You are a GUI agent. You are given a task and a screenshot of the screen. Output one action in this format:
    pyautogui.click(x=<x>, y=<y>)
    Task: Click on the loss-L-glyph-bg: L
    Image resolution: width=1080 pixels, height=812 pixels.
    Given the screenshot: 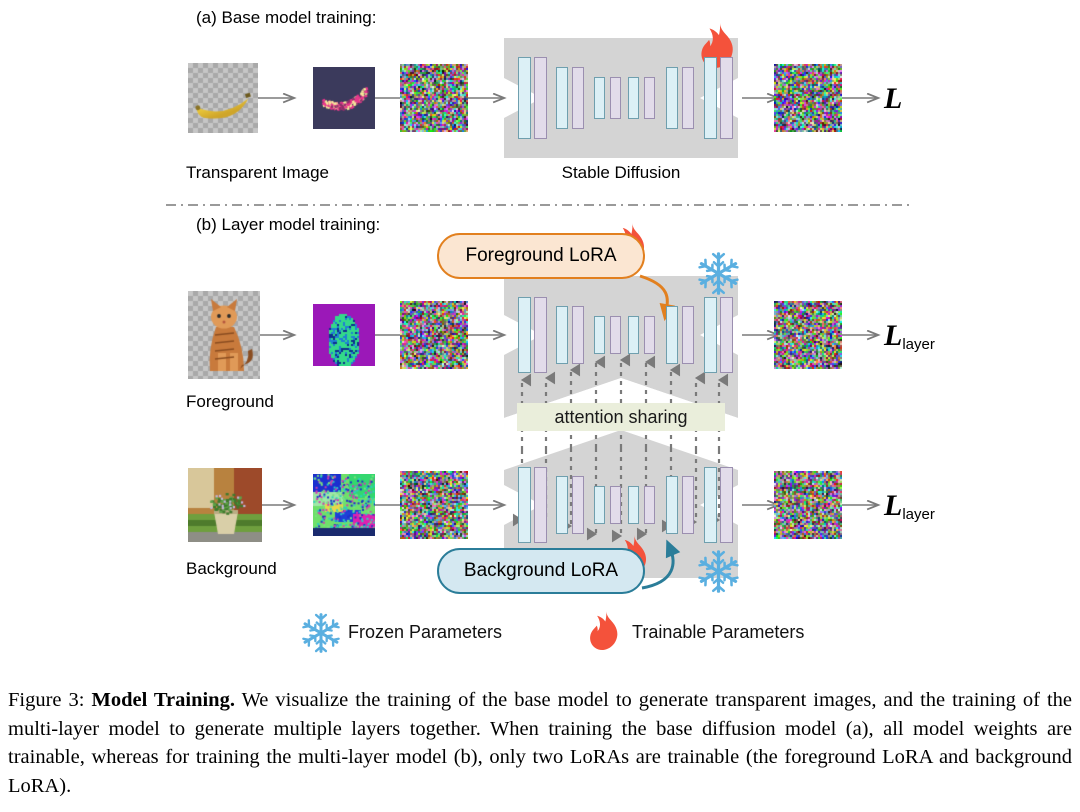 What is the action you would take?
    pyautogui.click(x=893, y=505)
    